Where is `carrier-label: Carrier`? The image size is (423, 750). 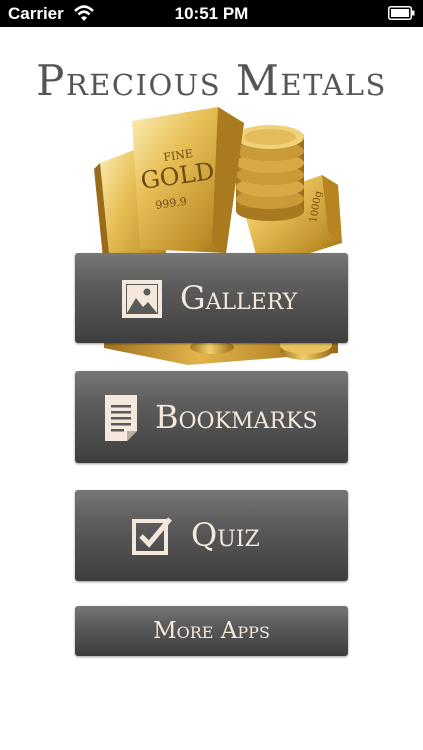
carrier-label: Carrier is located at coordinates (36, 13).